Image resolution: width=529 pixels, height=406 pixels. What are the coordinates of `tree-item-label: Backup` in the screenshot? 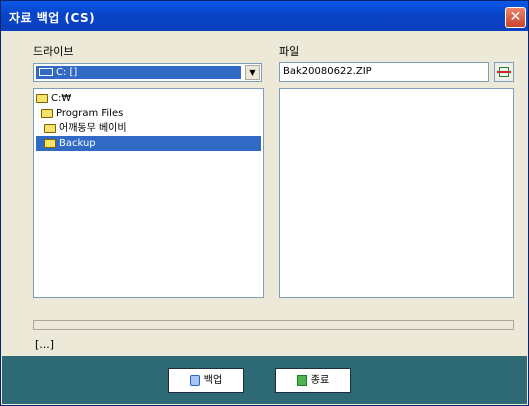 It's located at (77, 143).